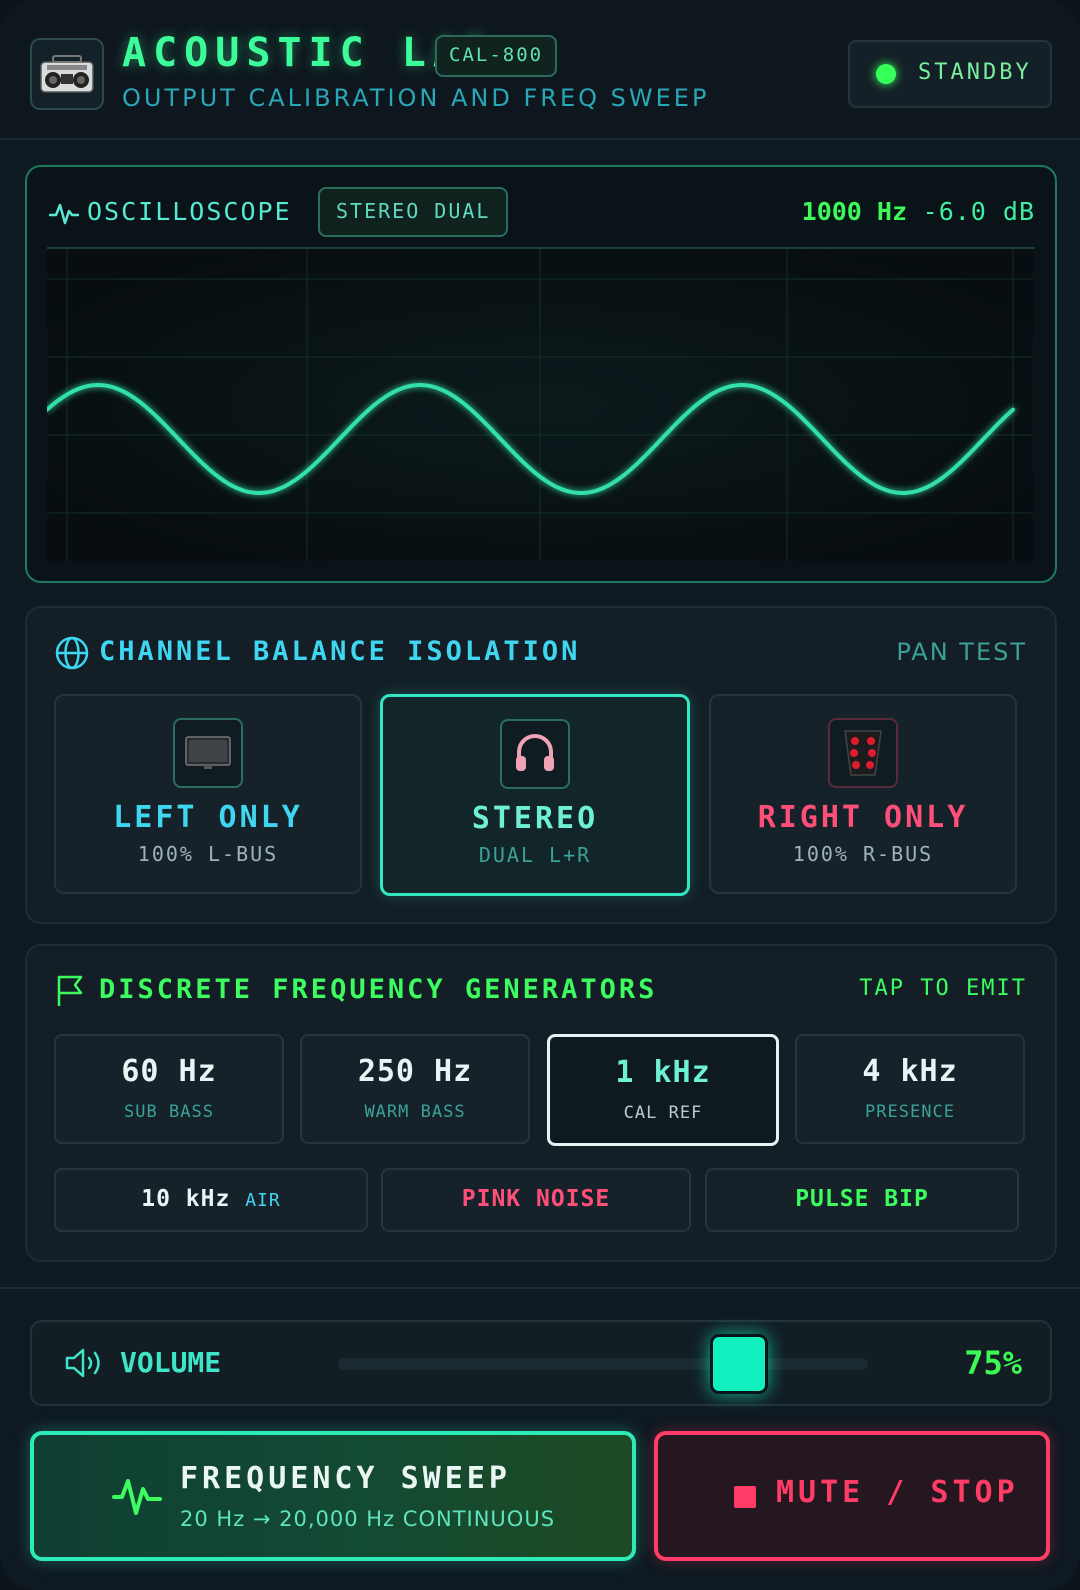  Describe the element at coordinates (536, 1200) in the screenshot. I see `pink-noise-button: PINK NOISE` at that location.